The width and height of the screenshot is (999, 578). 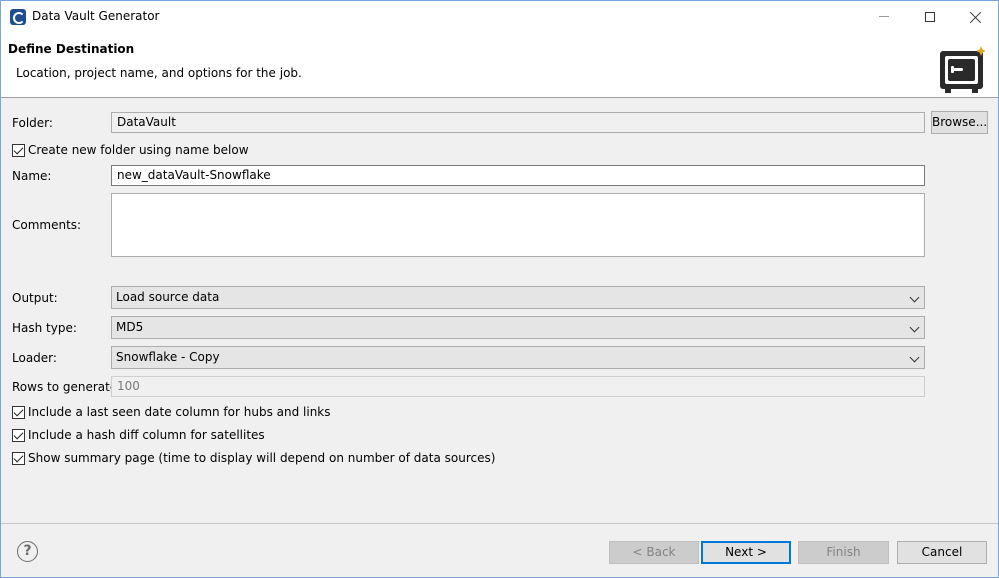 I want to click on close-button, so click(x=976, y=16).